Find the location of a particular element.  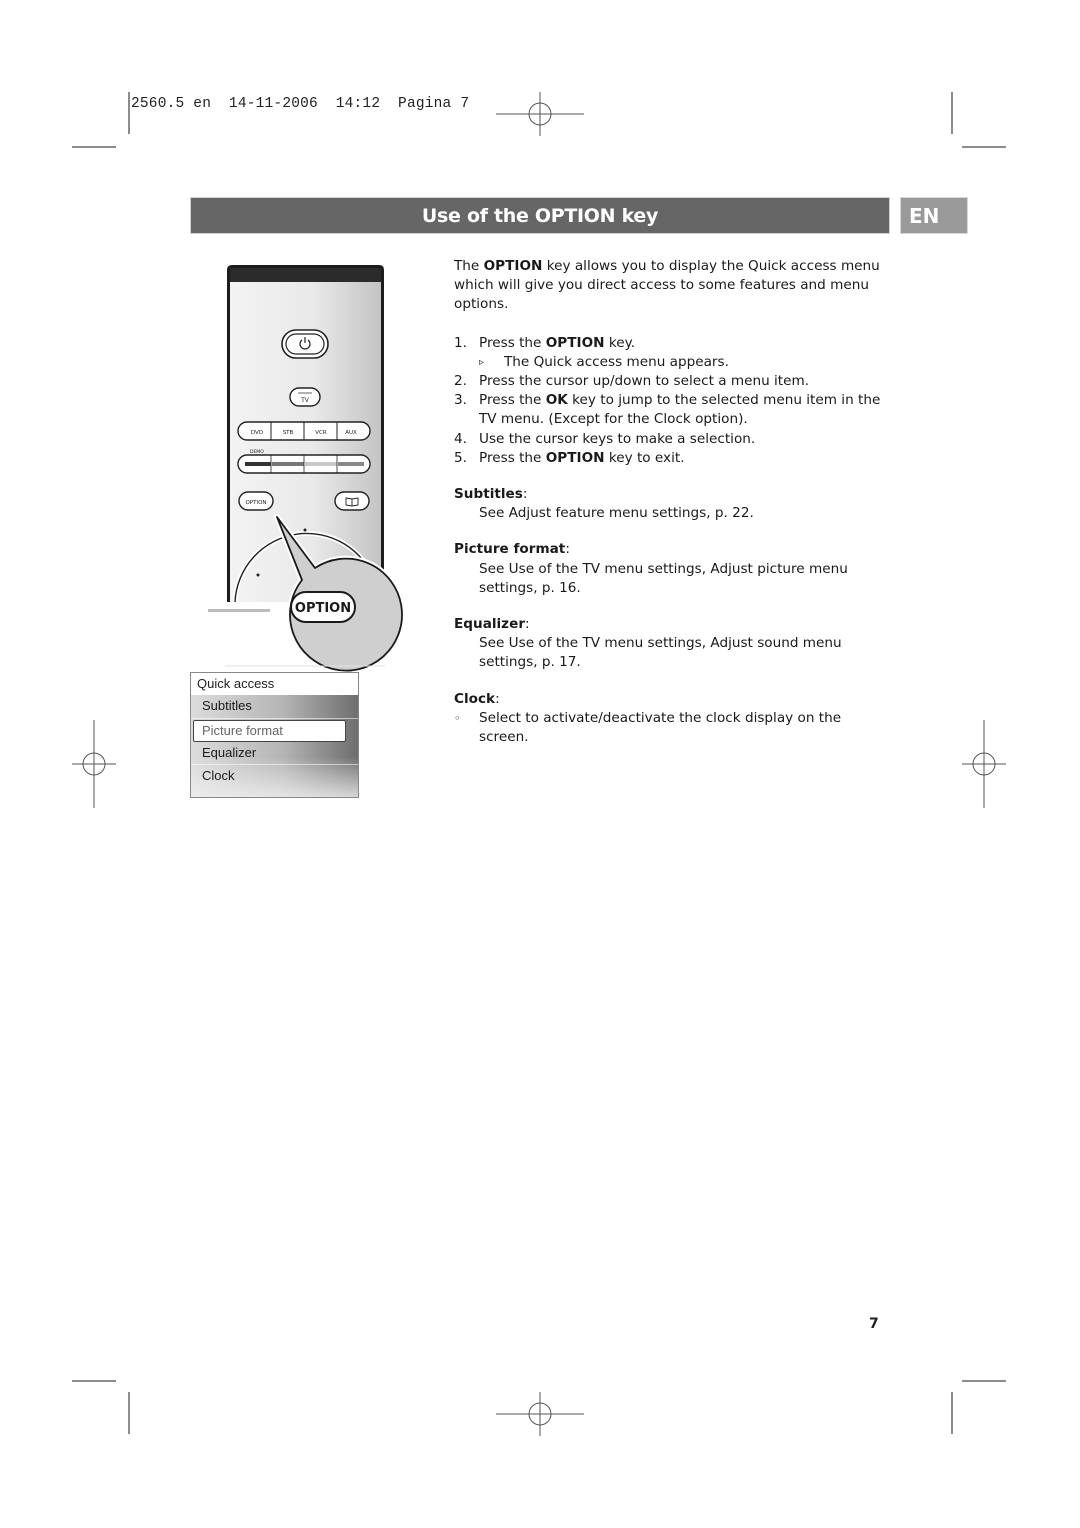

step-result: ▹ The Quick access menu appears. is located at coordinates (674, 362).